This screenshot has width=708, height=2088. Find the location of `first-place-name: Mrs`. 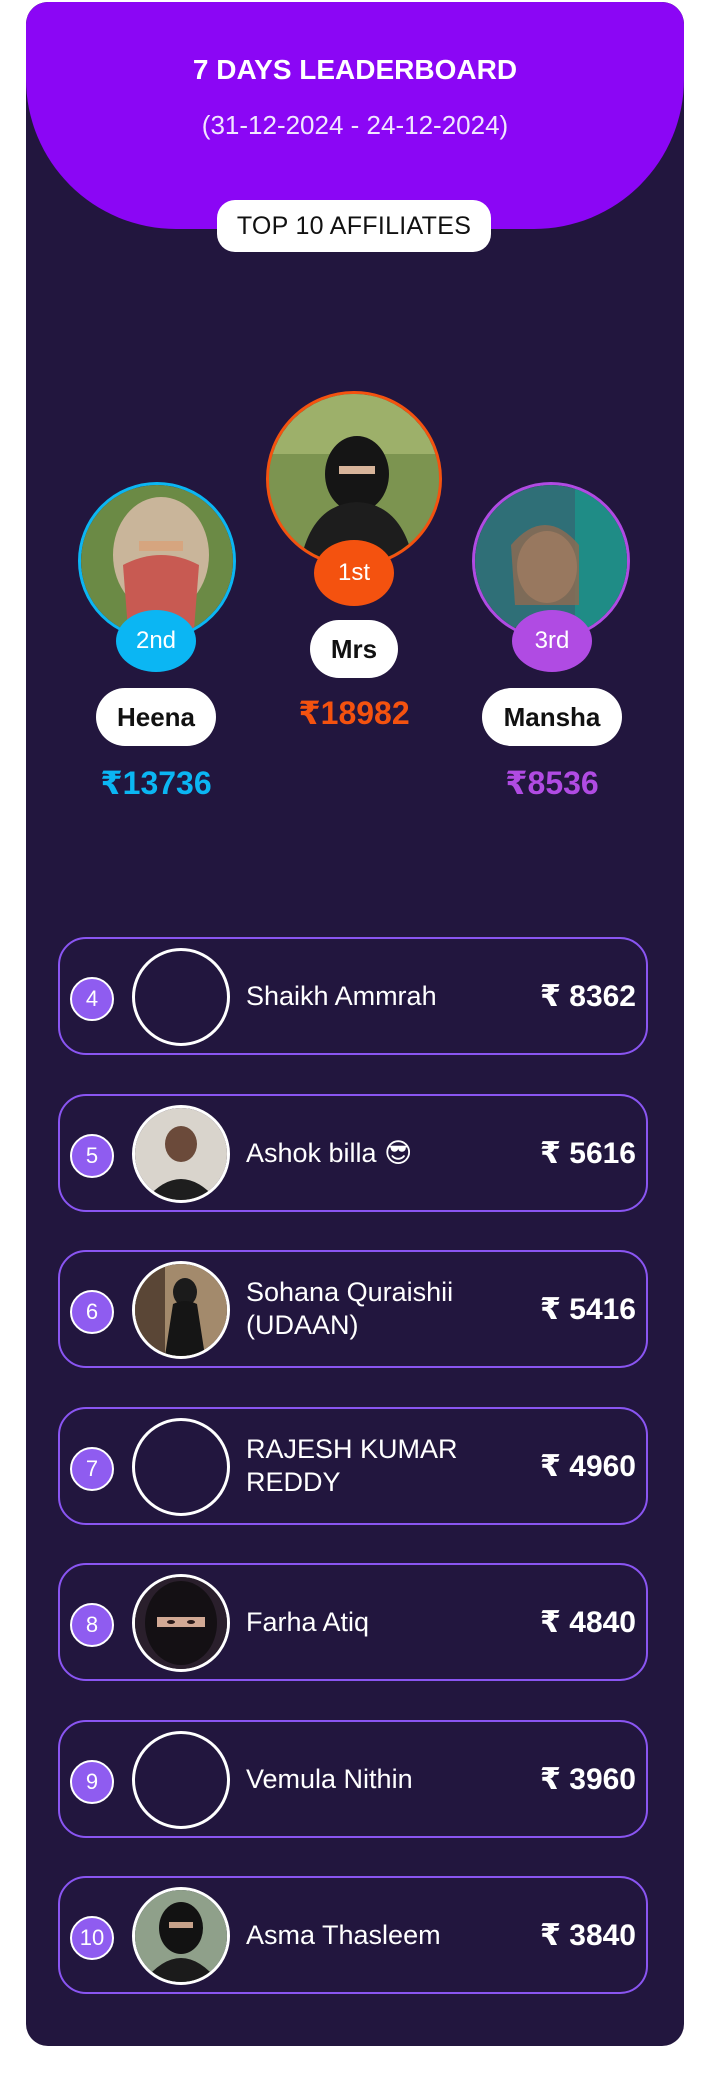

first-place-name: Mrs is located at coordinates (354, 649).